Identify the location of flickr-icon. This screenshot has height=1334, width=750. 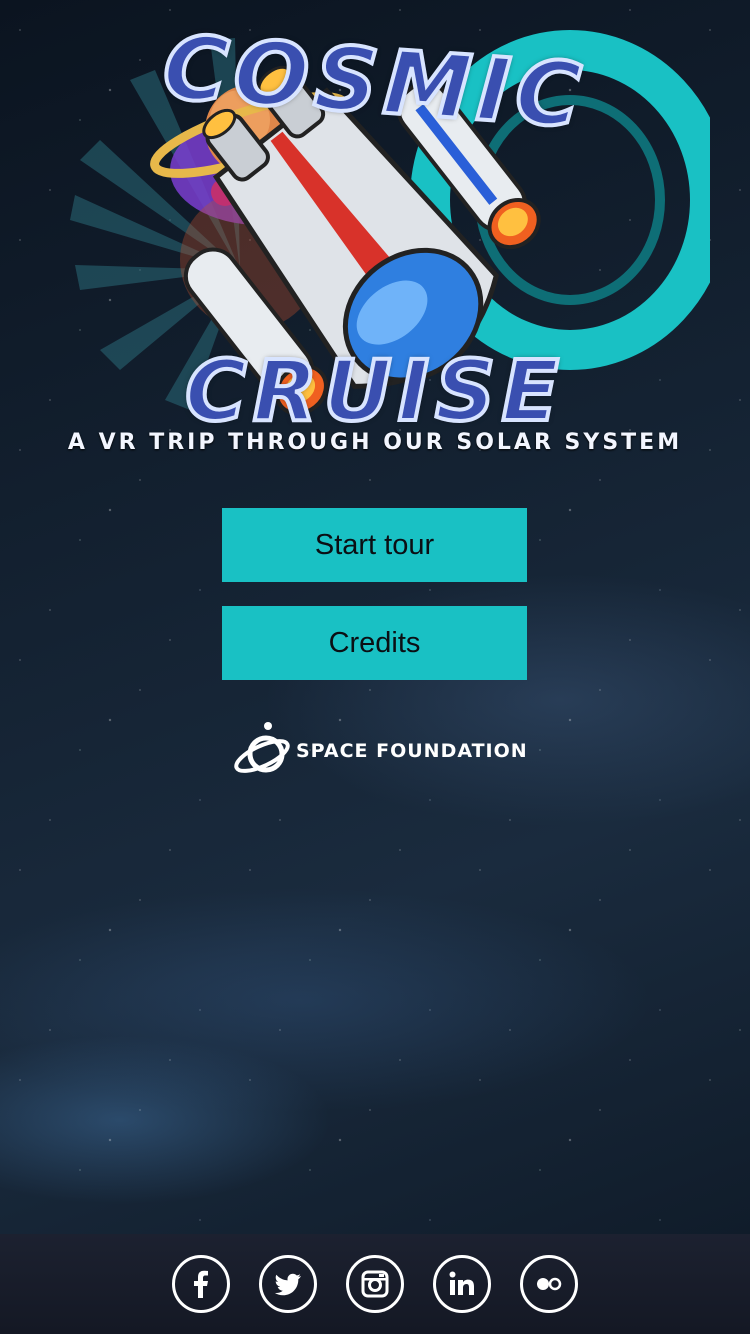
(549, 1284).